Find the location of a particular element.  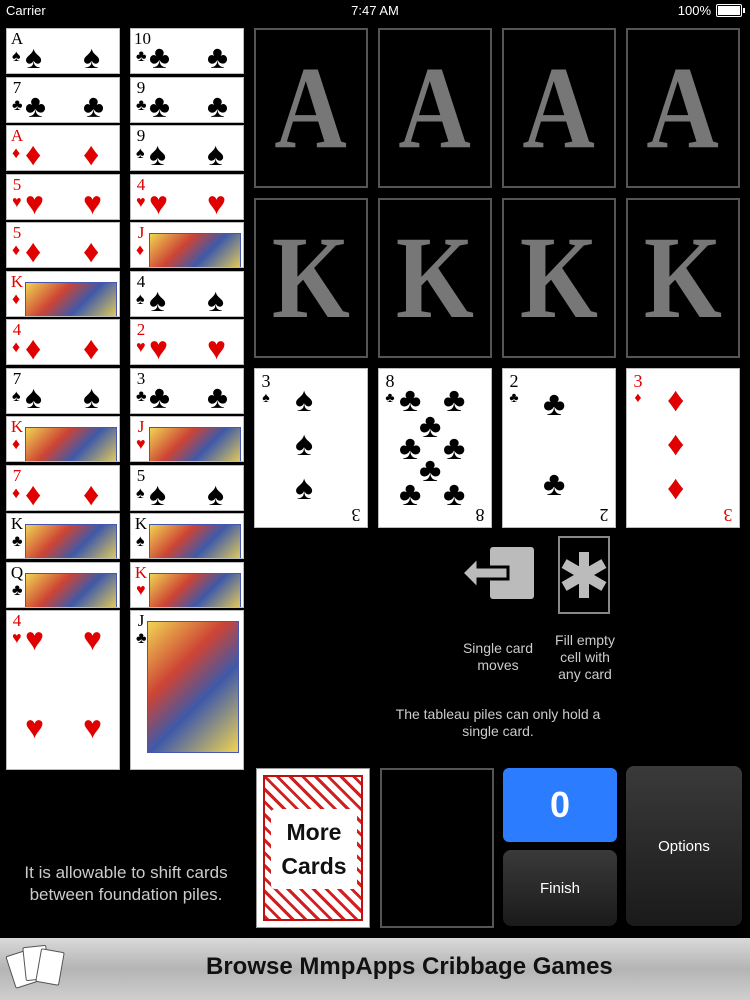

promo-banner: Browse MmpApps Cribbage Games is located at coordinates (375, 969).